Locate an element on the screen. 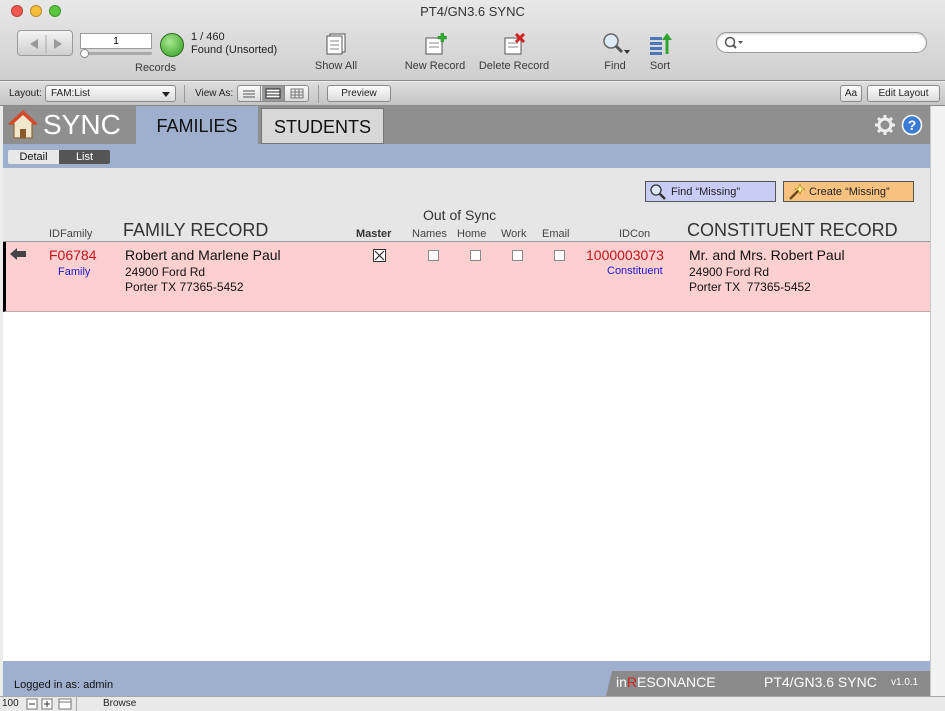 Image resolution: width=945 pixels, height=711 pixels. email-checkbox is located at coordinates (559, 255).